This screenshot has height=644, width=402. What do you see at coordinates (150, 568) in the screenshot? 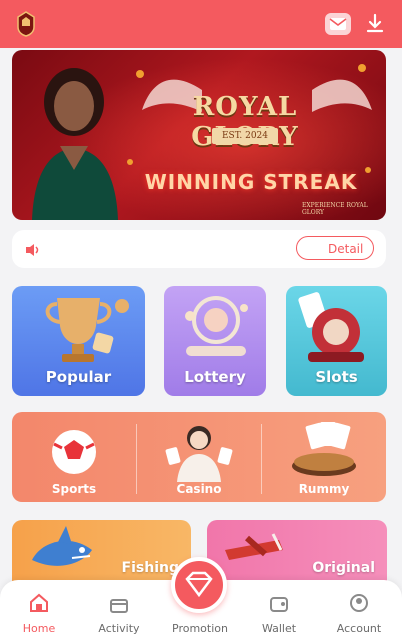
I see `bigcard-label: Fishing` at bounding box center [150, 568].